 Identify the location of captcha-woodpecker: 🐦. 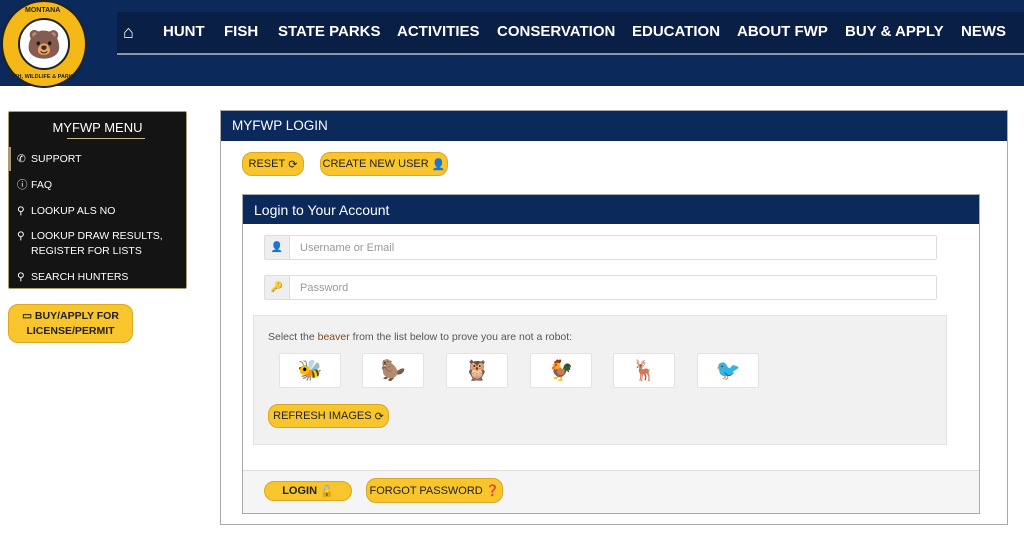
(728, 370).